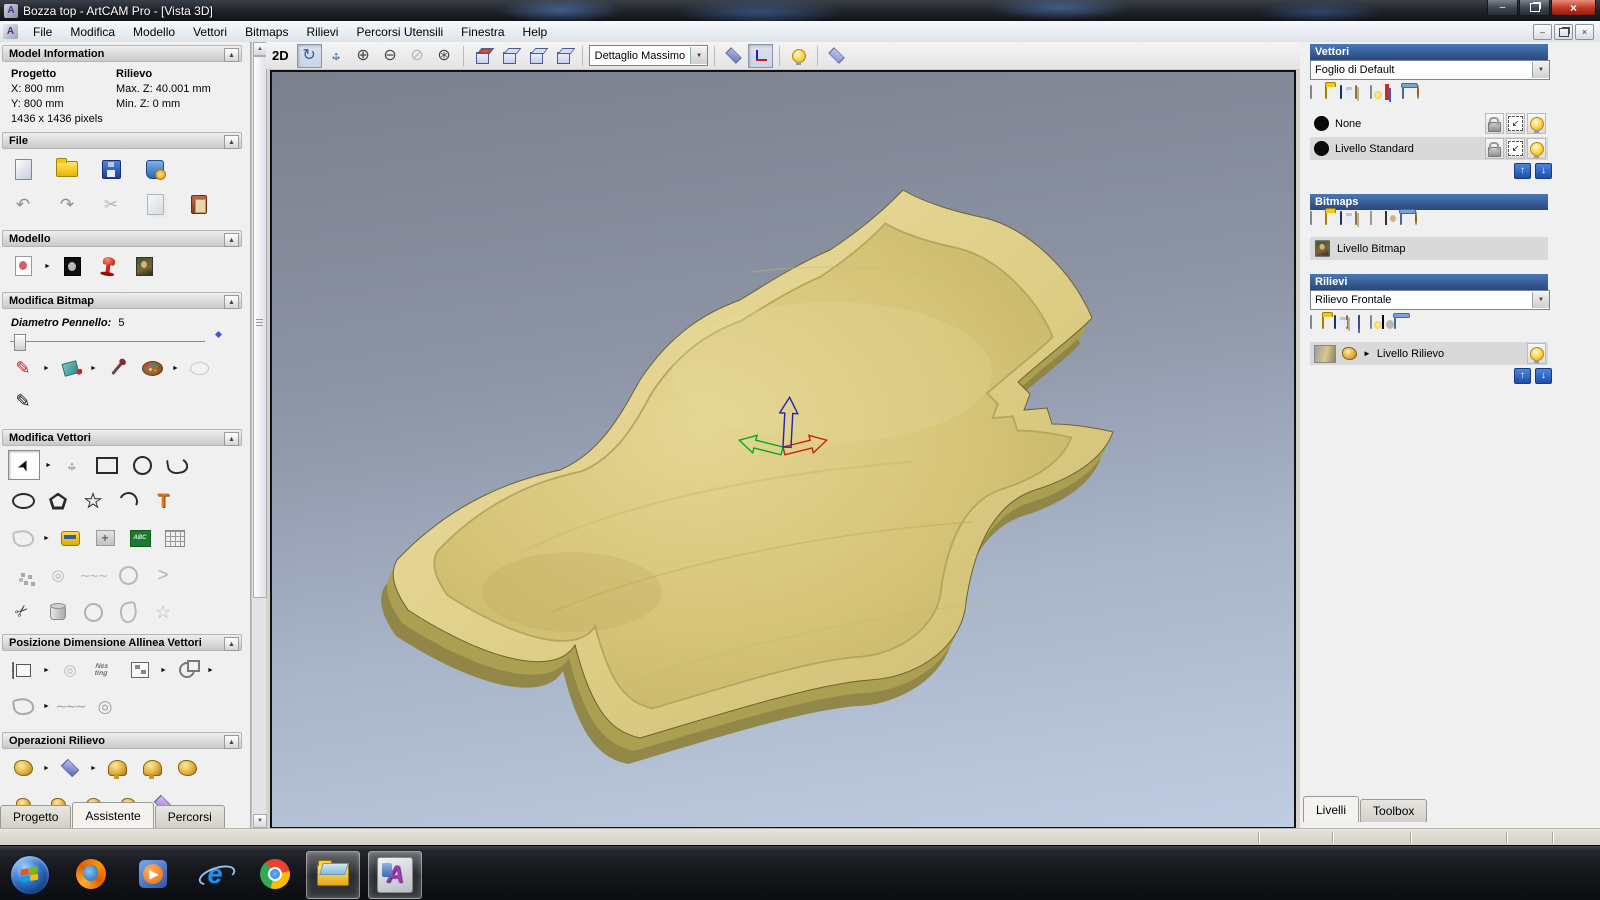  I want to click on flood-fill-button, so click(70, 368).